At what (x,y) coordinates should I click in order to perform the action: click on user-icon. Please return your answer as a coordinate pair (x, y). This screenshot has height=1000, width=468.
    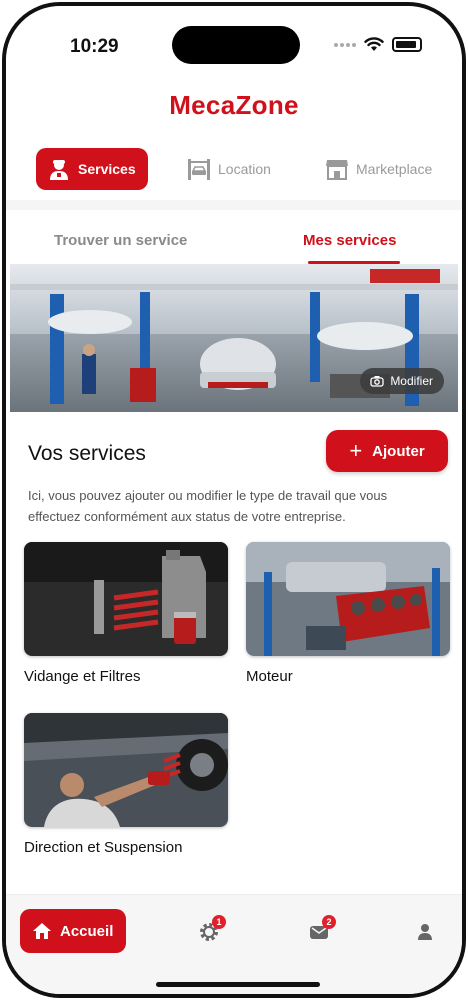
    Looking at the image, I should click on (425, 932).